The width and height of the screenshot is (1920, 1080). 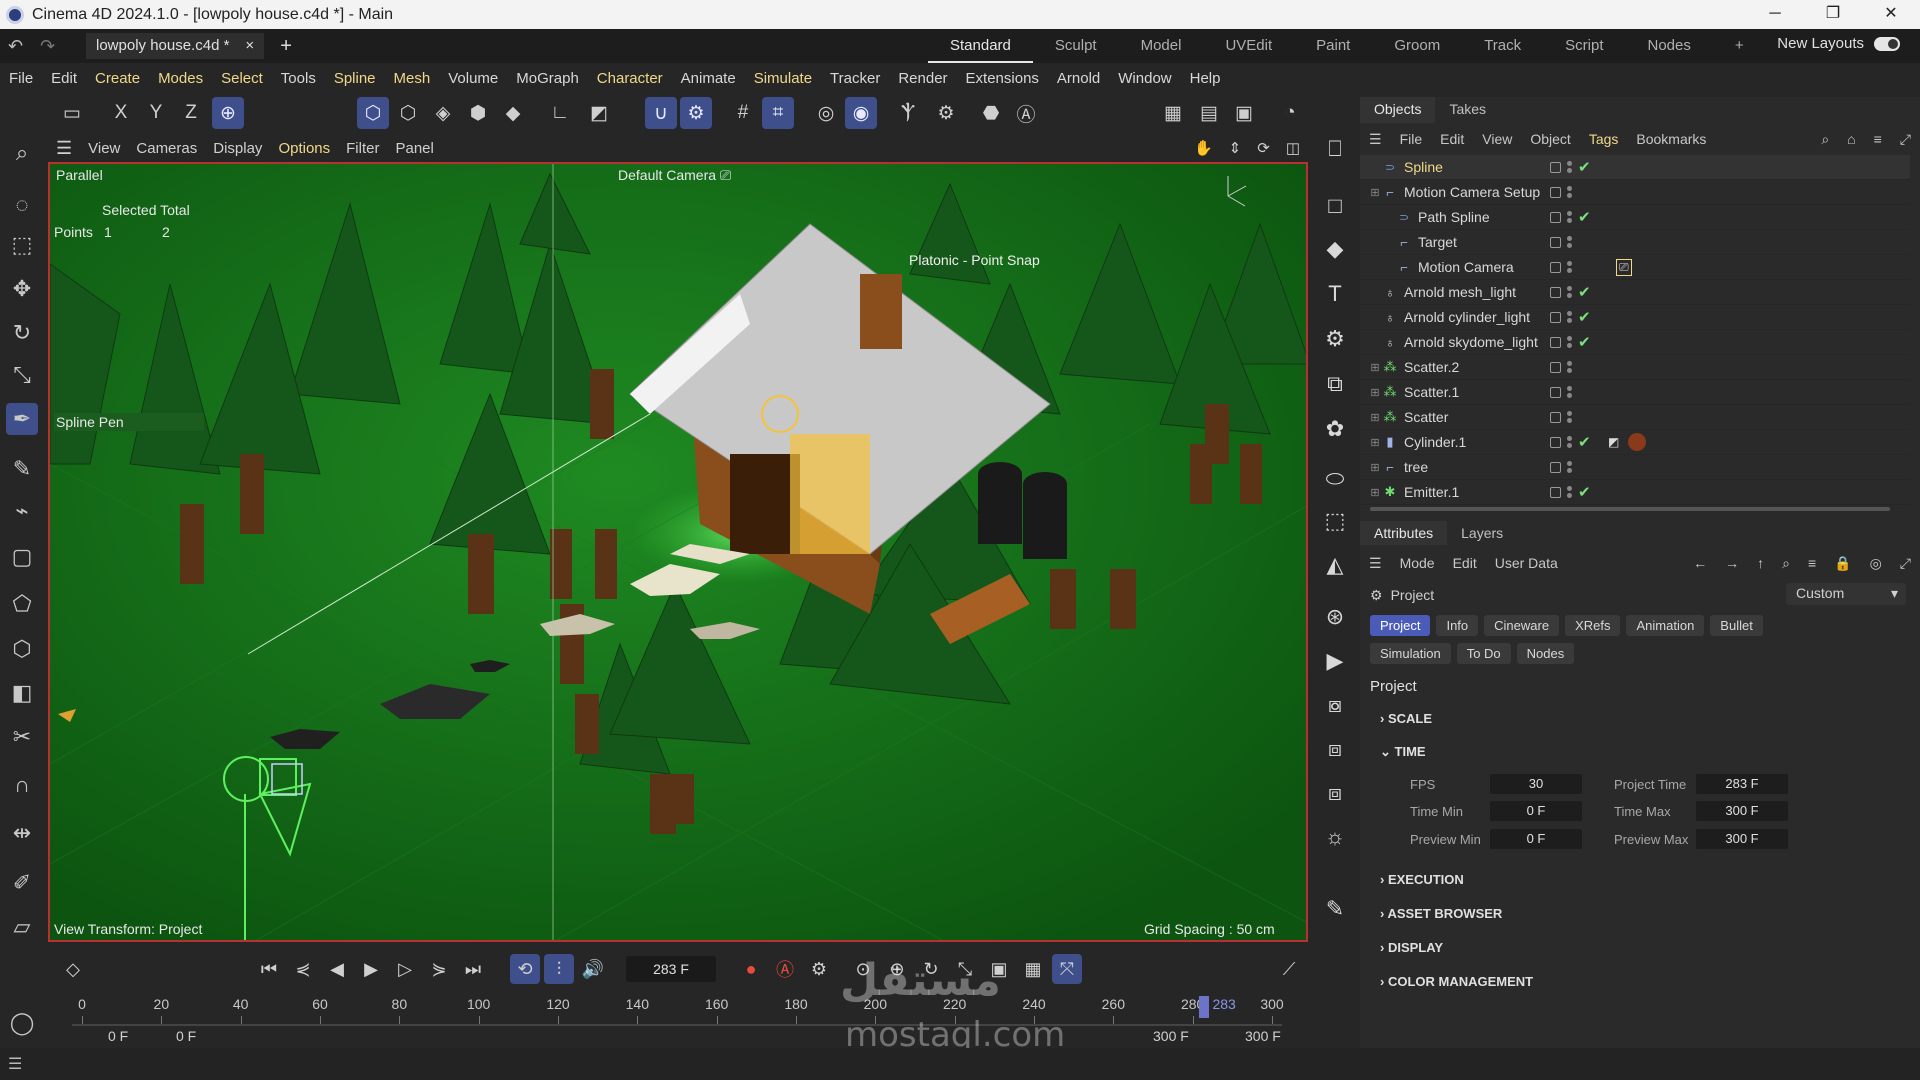 What do you see at coordinates (661, 113) in the screenshot?
I see `snap-magnet-icon: ∪` at bounding box center [661, 113].